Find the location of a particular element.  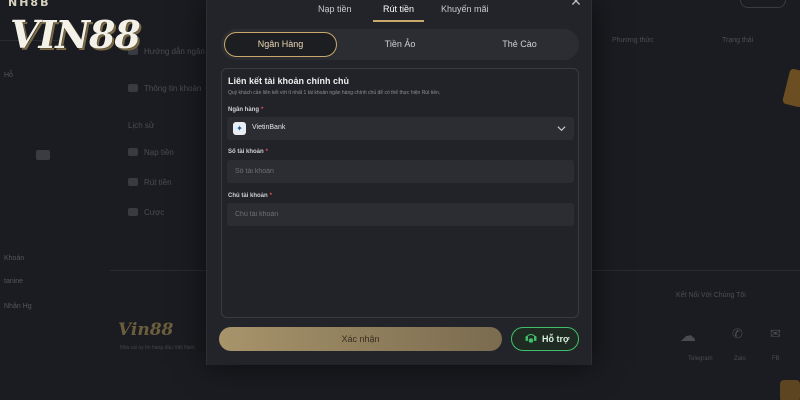

account-number-label: Số tài khoản * is located at coordinates (248, 152).